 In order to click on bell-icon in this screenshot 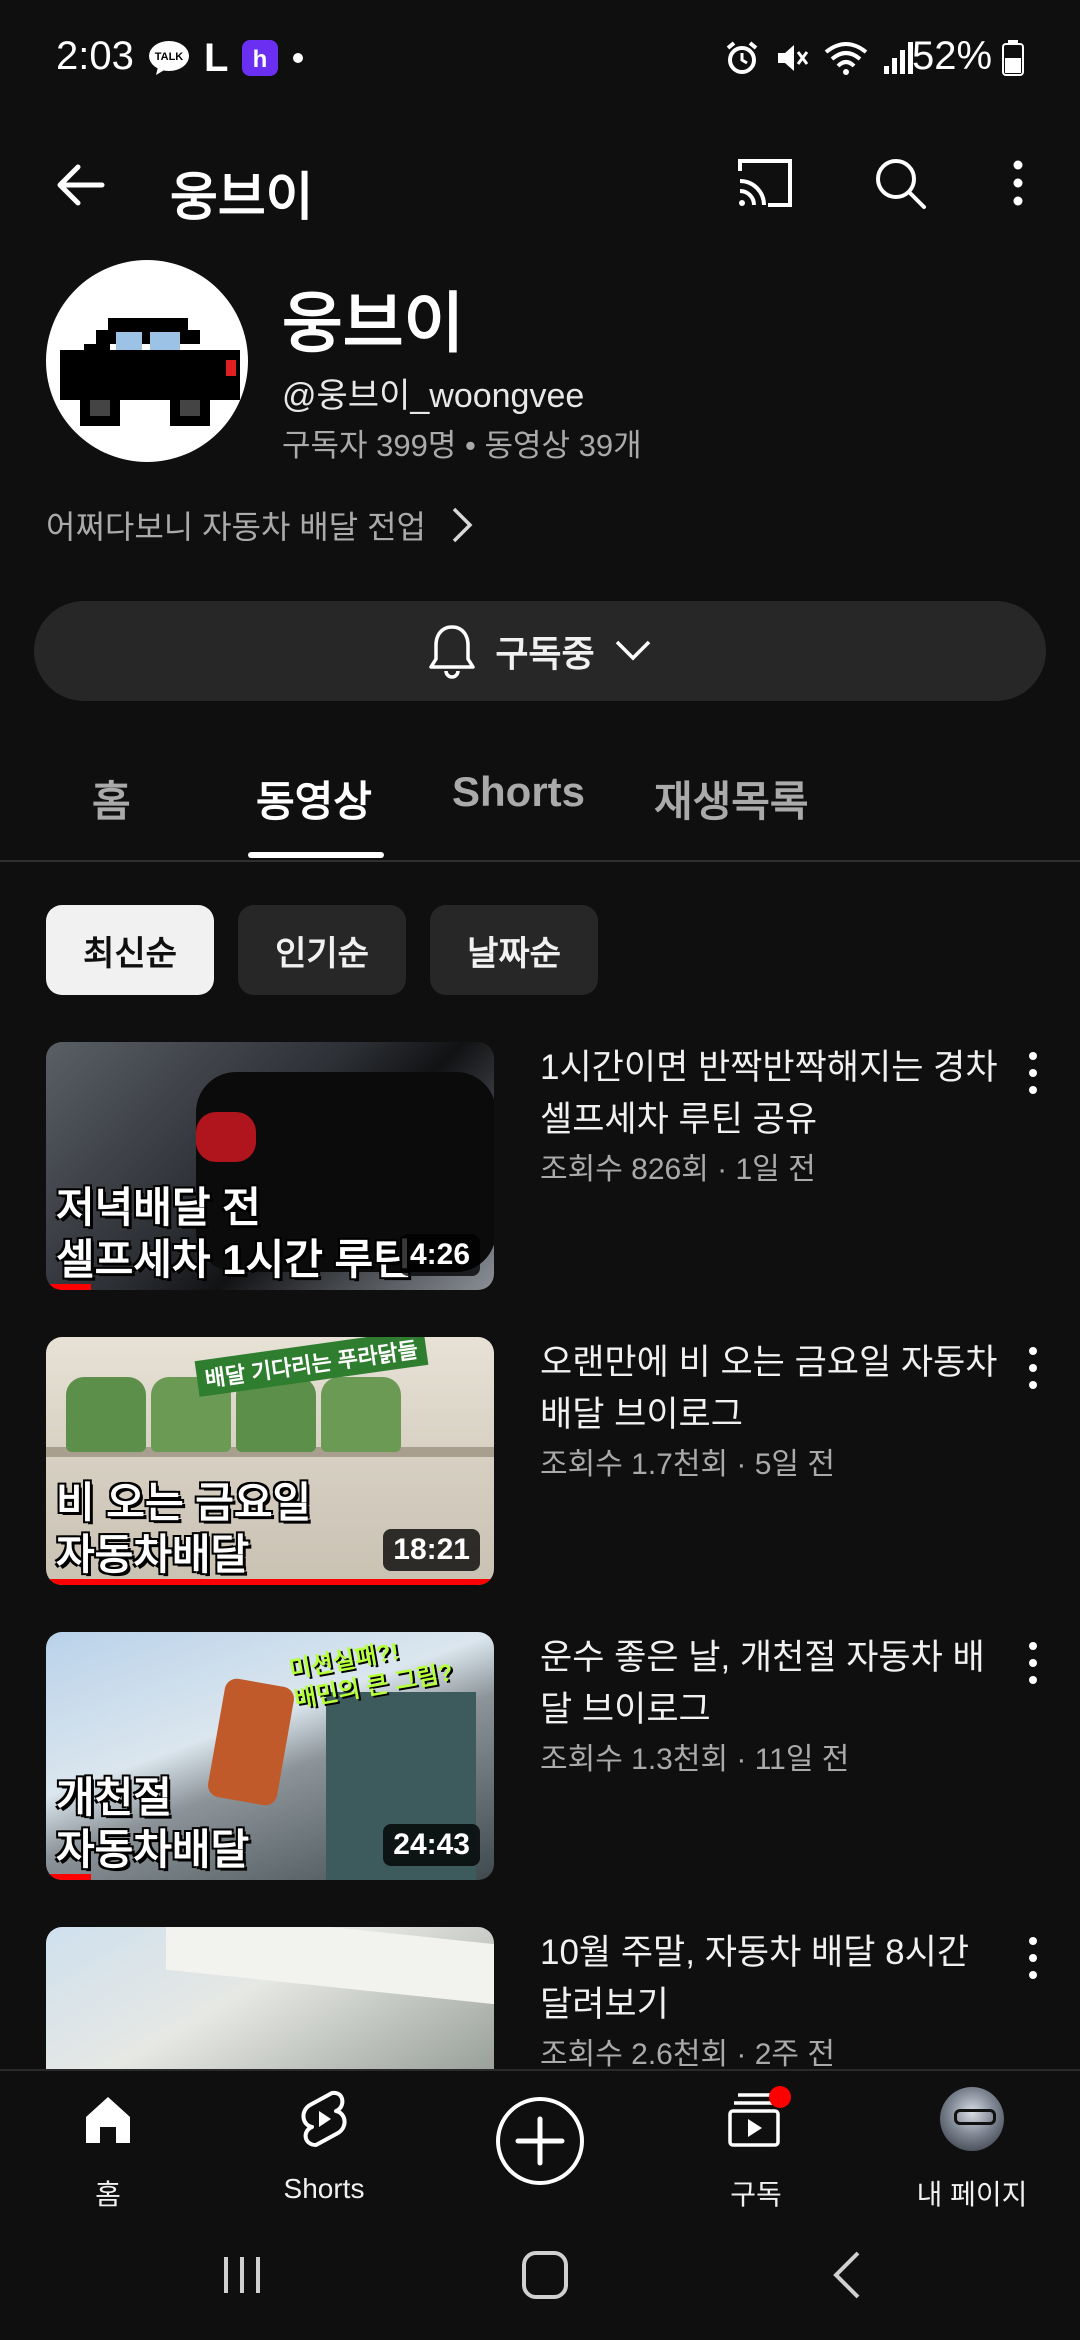, I will do `click(452, 652)`.